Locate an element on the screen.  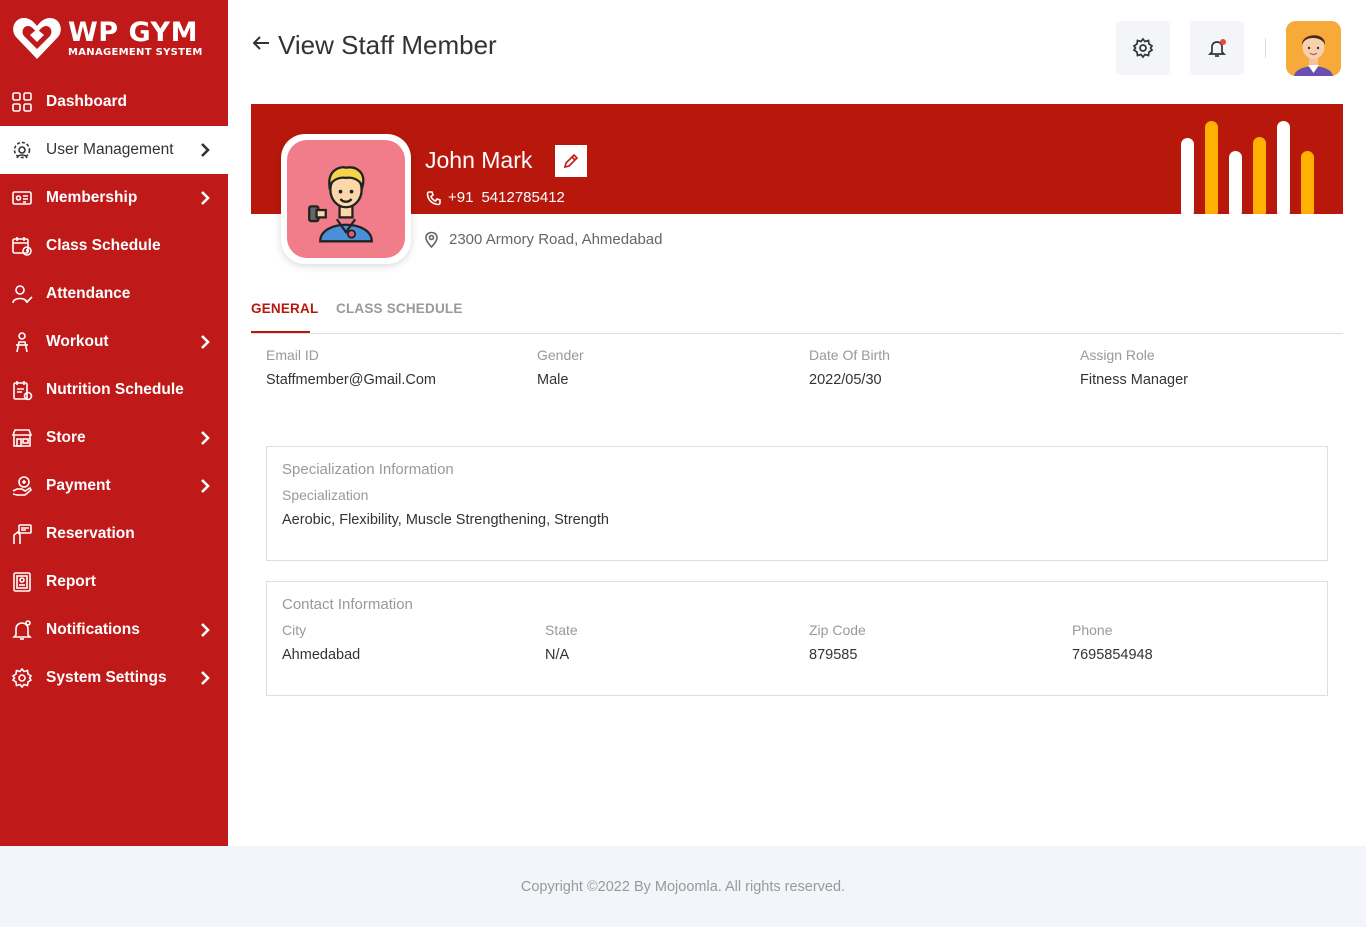
specialization-title: Specialization Information is located at coordinates (368, 469).